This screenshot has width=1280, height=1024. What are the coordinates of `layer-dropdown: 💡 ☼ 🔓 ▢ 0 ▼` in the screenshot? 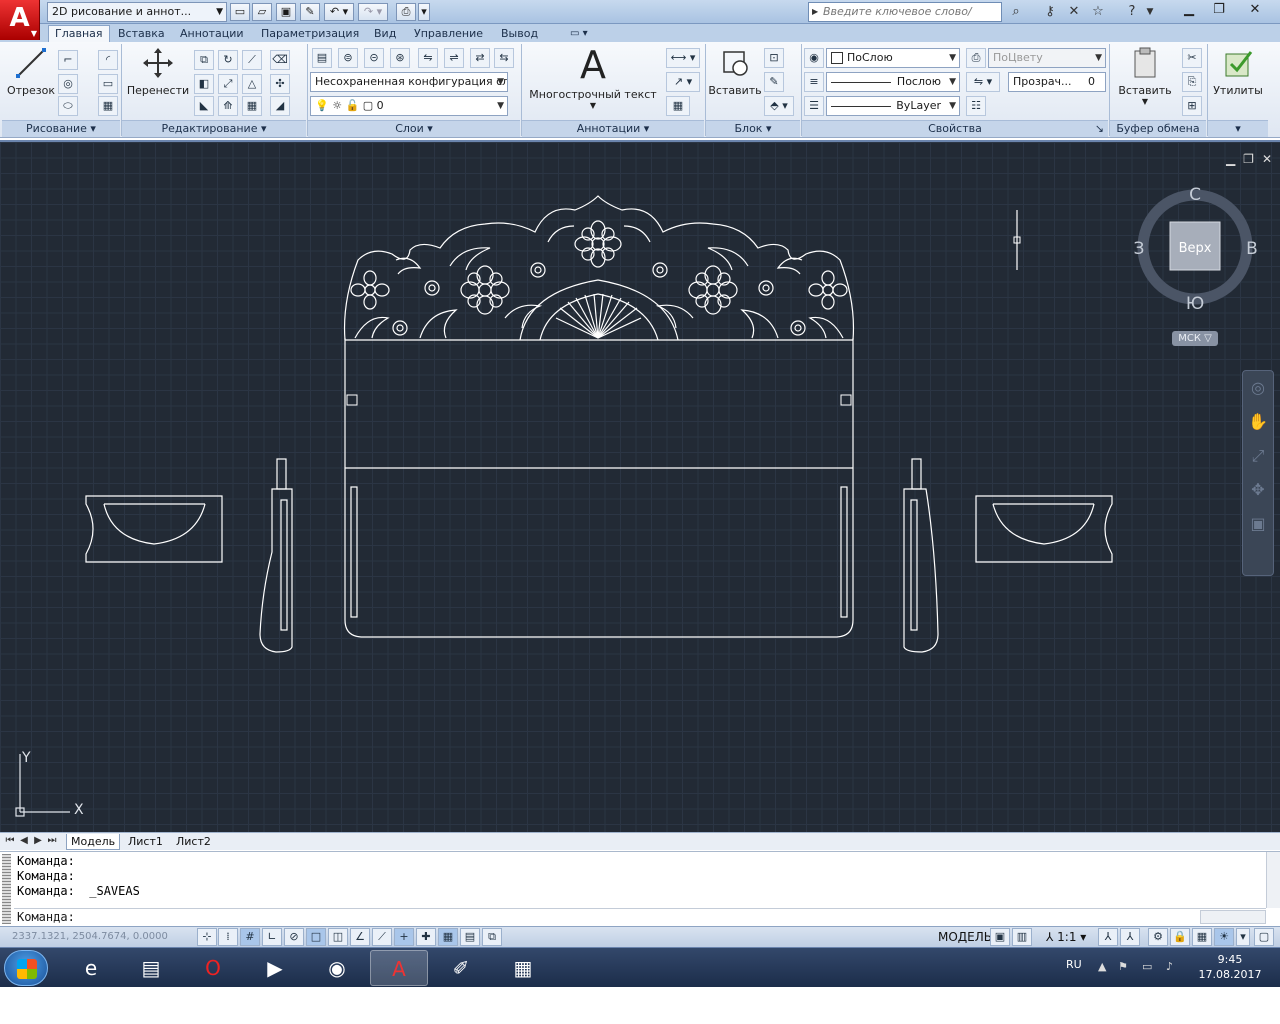 It's located at (409, 106).